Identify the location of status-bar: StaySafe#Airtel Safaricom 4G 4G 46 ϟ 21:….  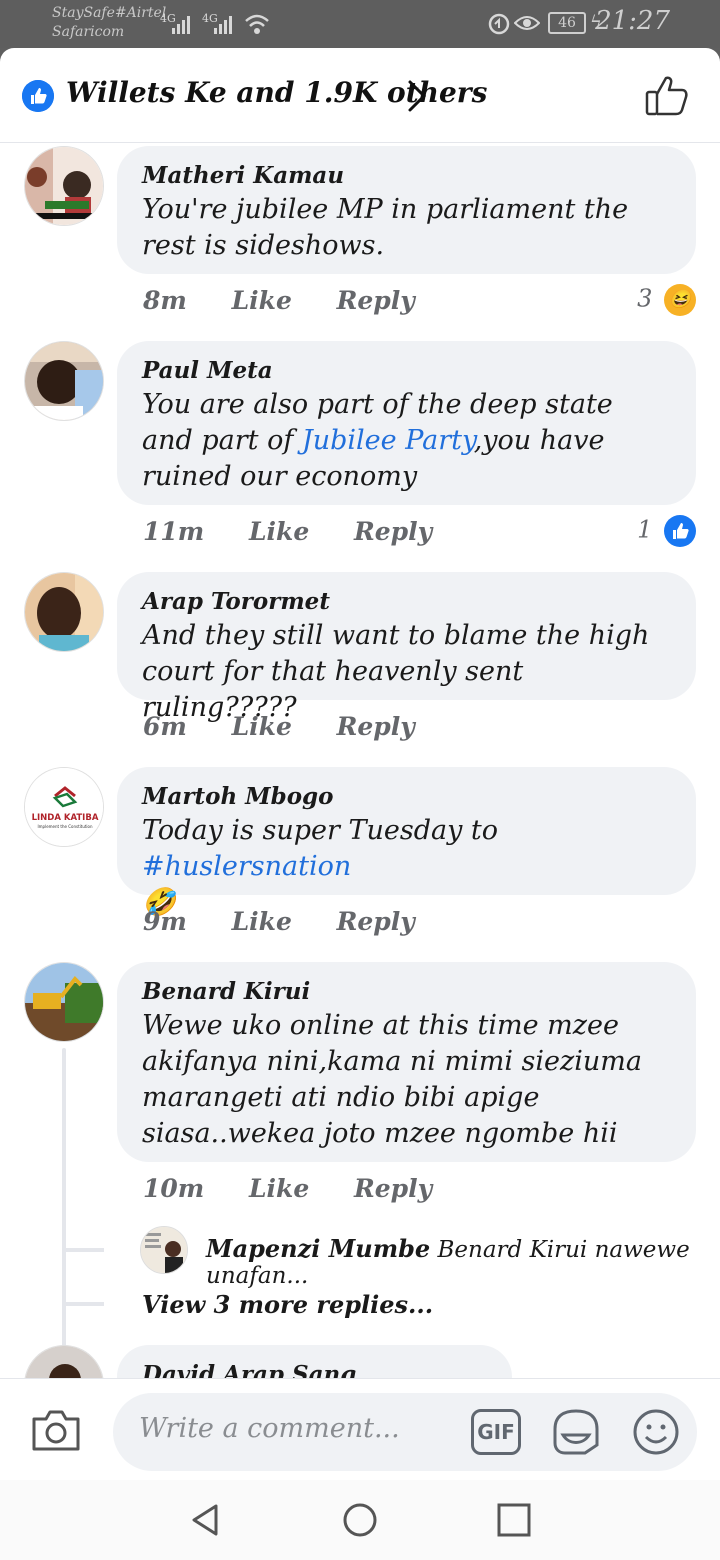
(360, 24).